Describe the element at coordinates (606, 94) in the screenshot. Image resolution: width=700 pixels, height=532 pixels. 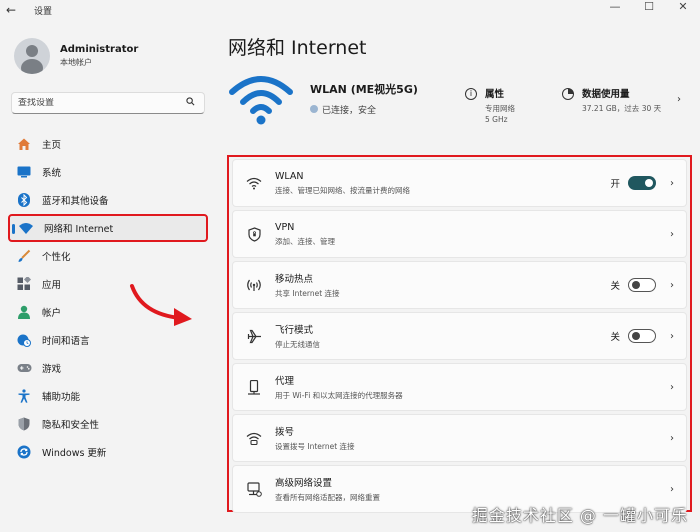
I see `data-usage-title: 数据使用量` at that location.